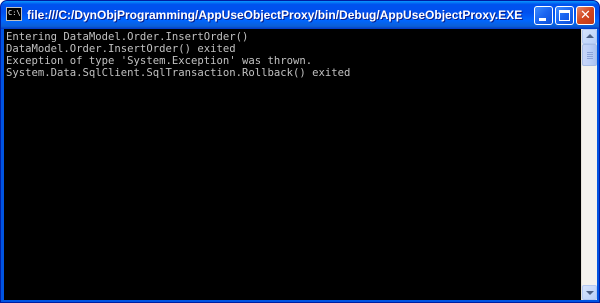  I want to click on close-button: ✕, so click(585, 15).